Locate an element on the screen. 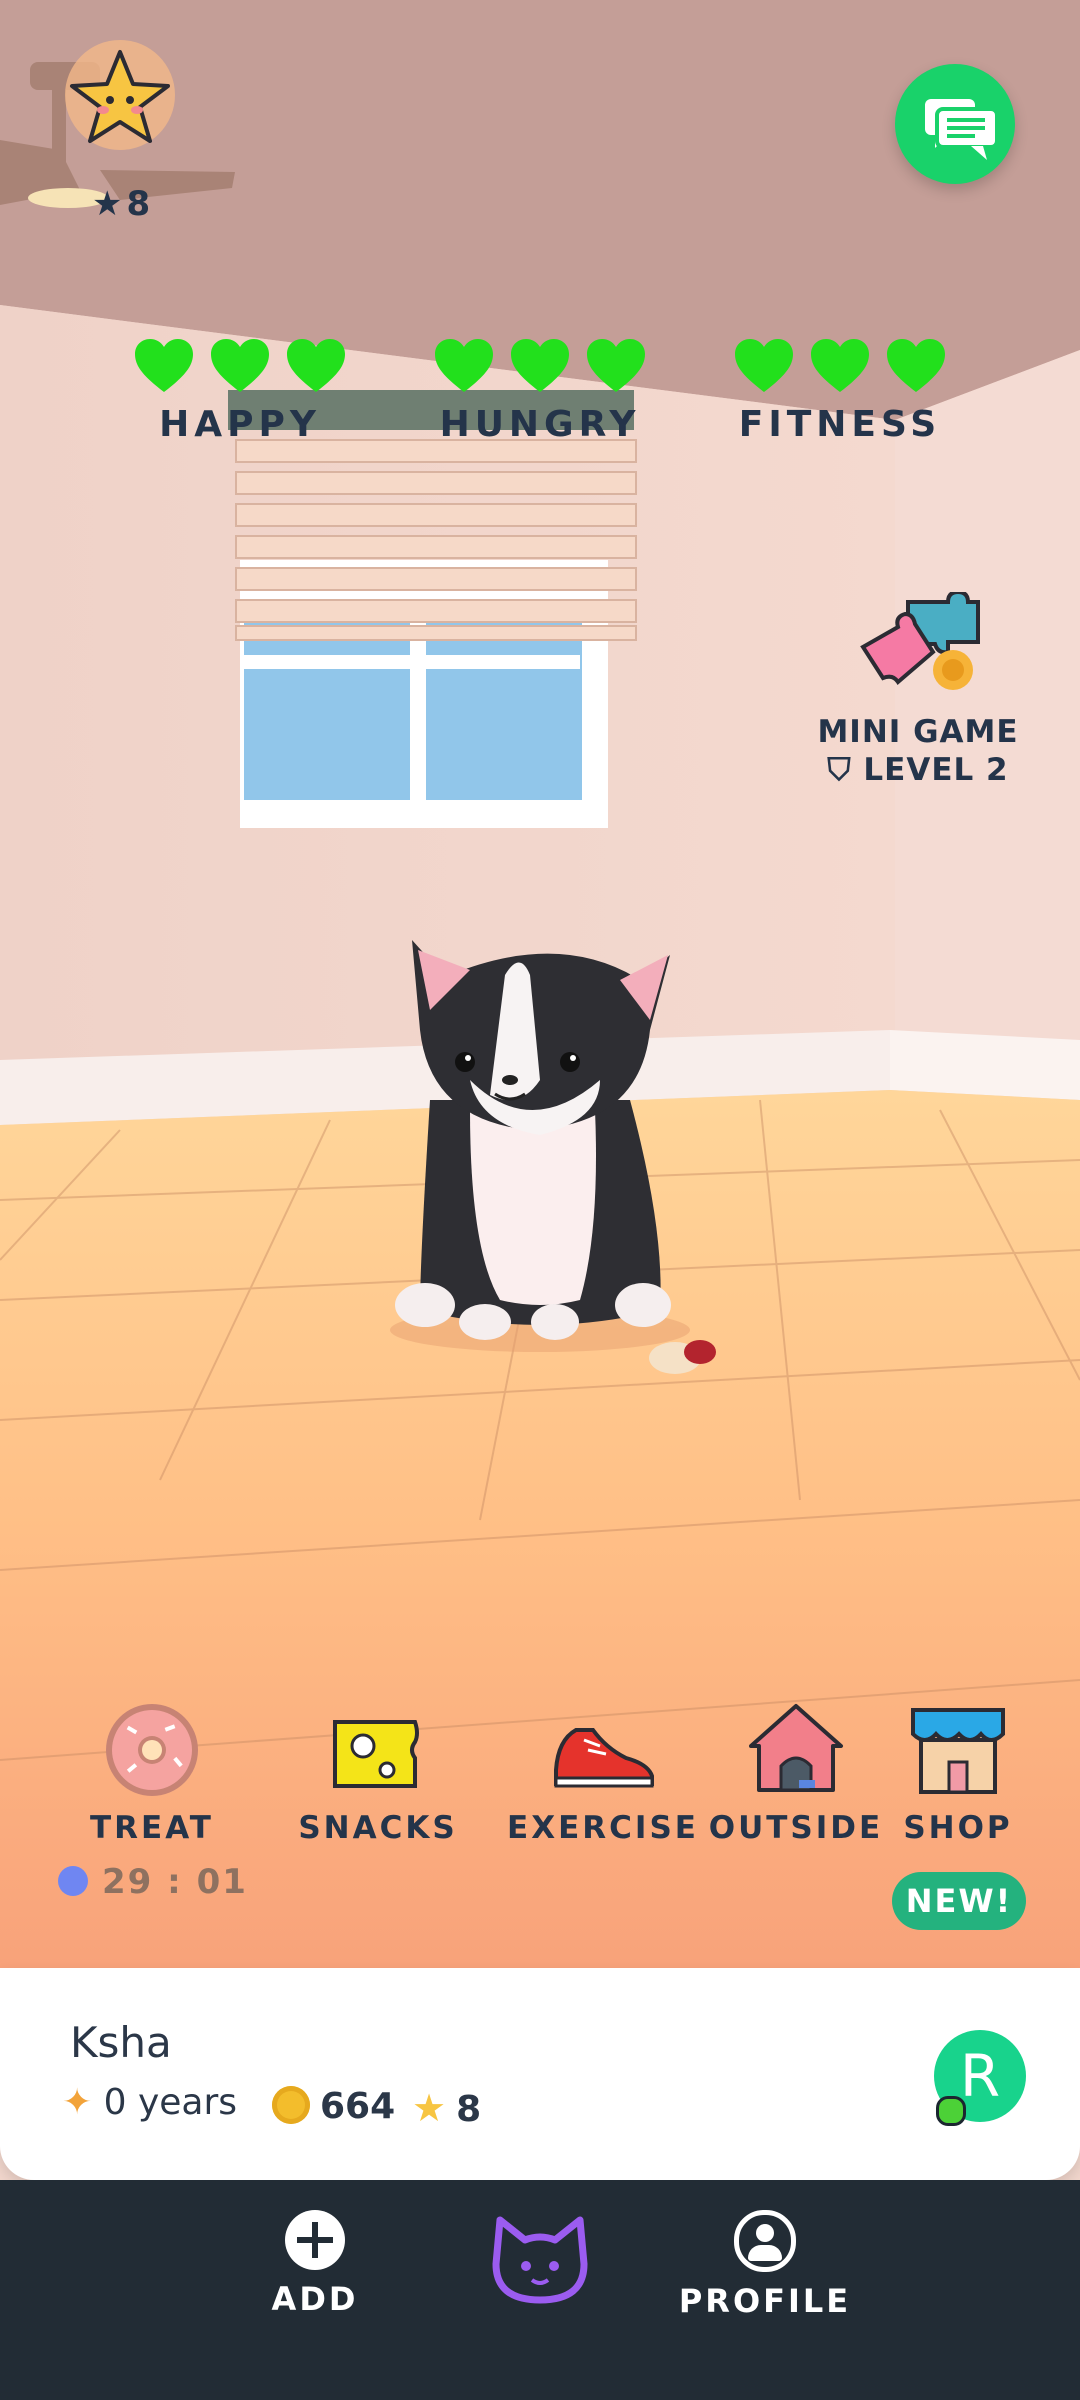  pet-age: ✦ 0 years is located at coordinates (150, 2102).